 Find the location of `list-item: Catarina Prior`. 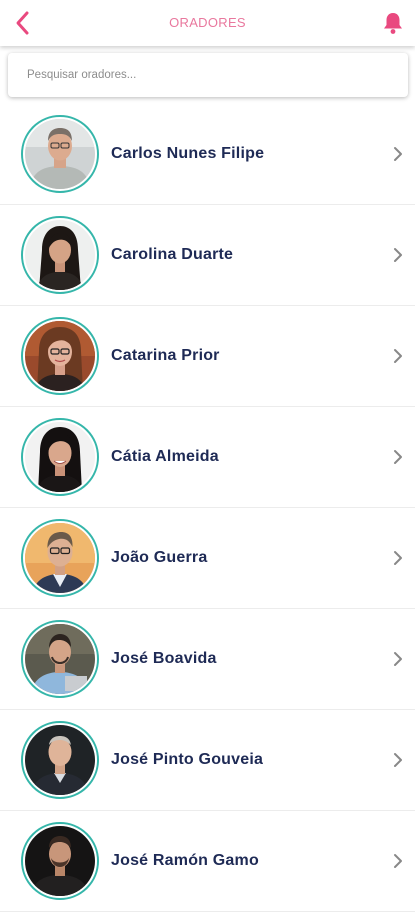

list-item: Catarina Prior is located at coordinates (207, 356).